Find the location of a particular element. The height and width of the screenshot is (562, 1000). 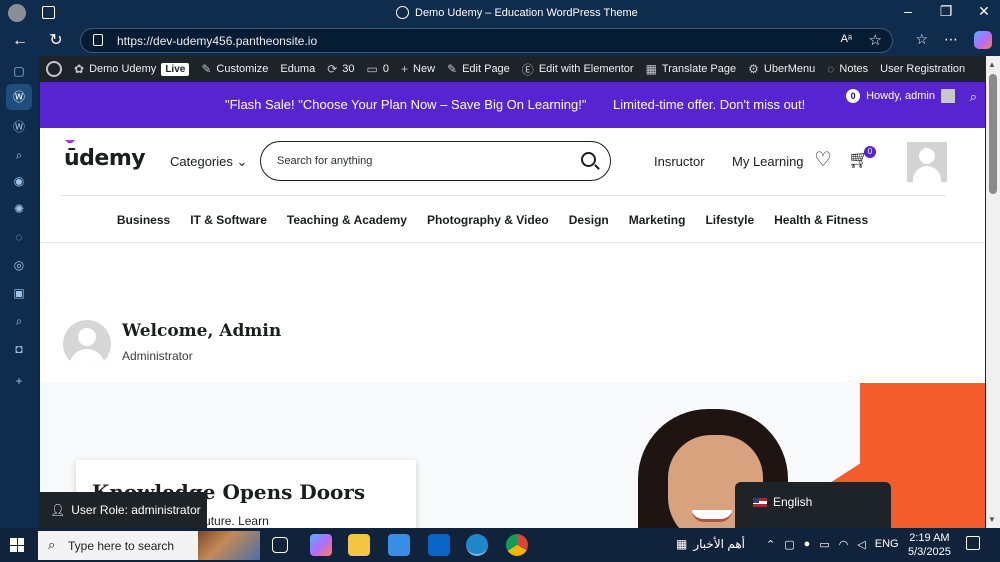

site-name-item: ✿ Demo Udemy Live is located at coordinates (132, 69).